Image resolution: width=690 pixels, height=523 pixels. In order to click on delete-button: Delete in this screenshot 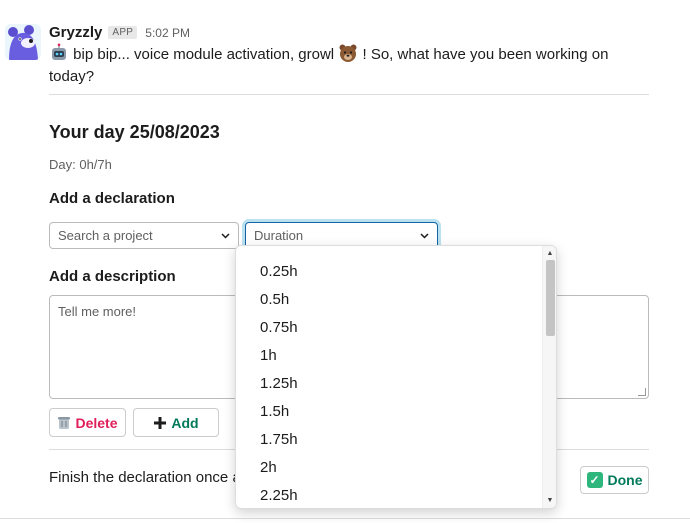, I will do `click(87, 422)`.